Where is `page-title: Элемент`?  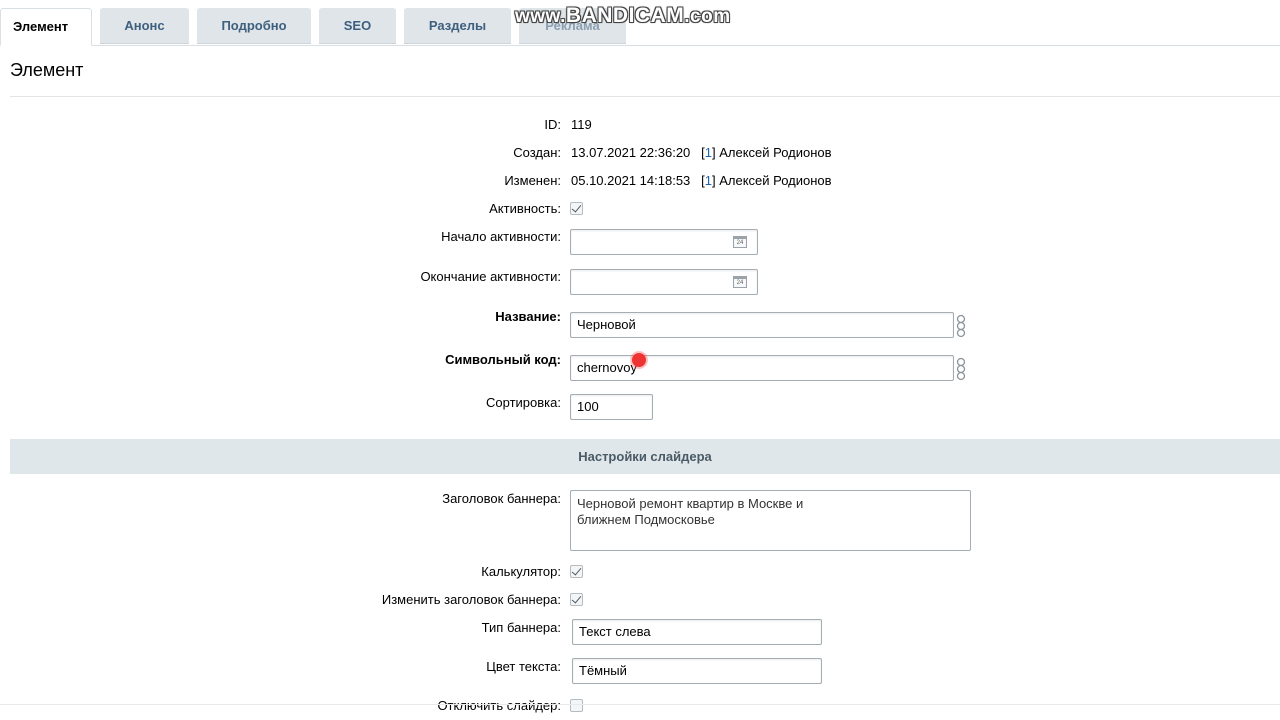
page-title: Элемент is located at coordinates (47, 70).